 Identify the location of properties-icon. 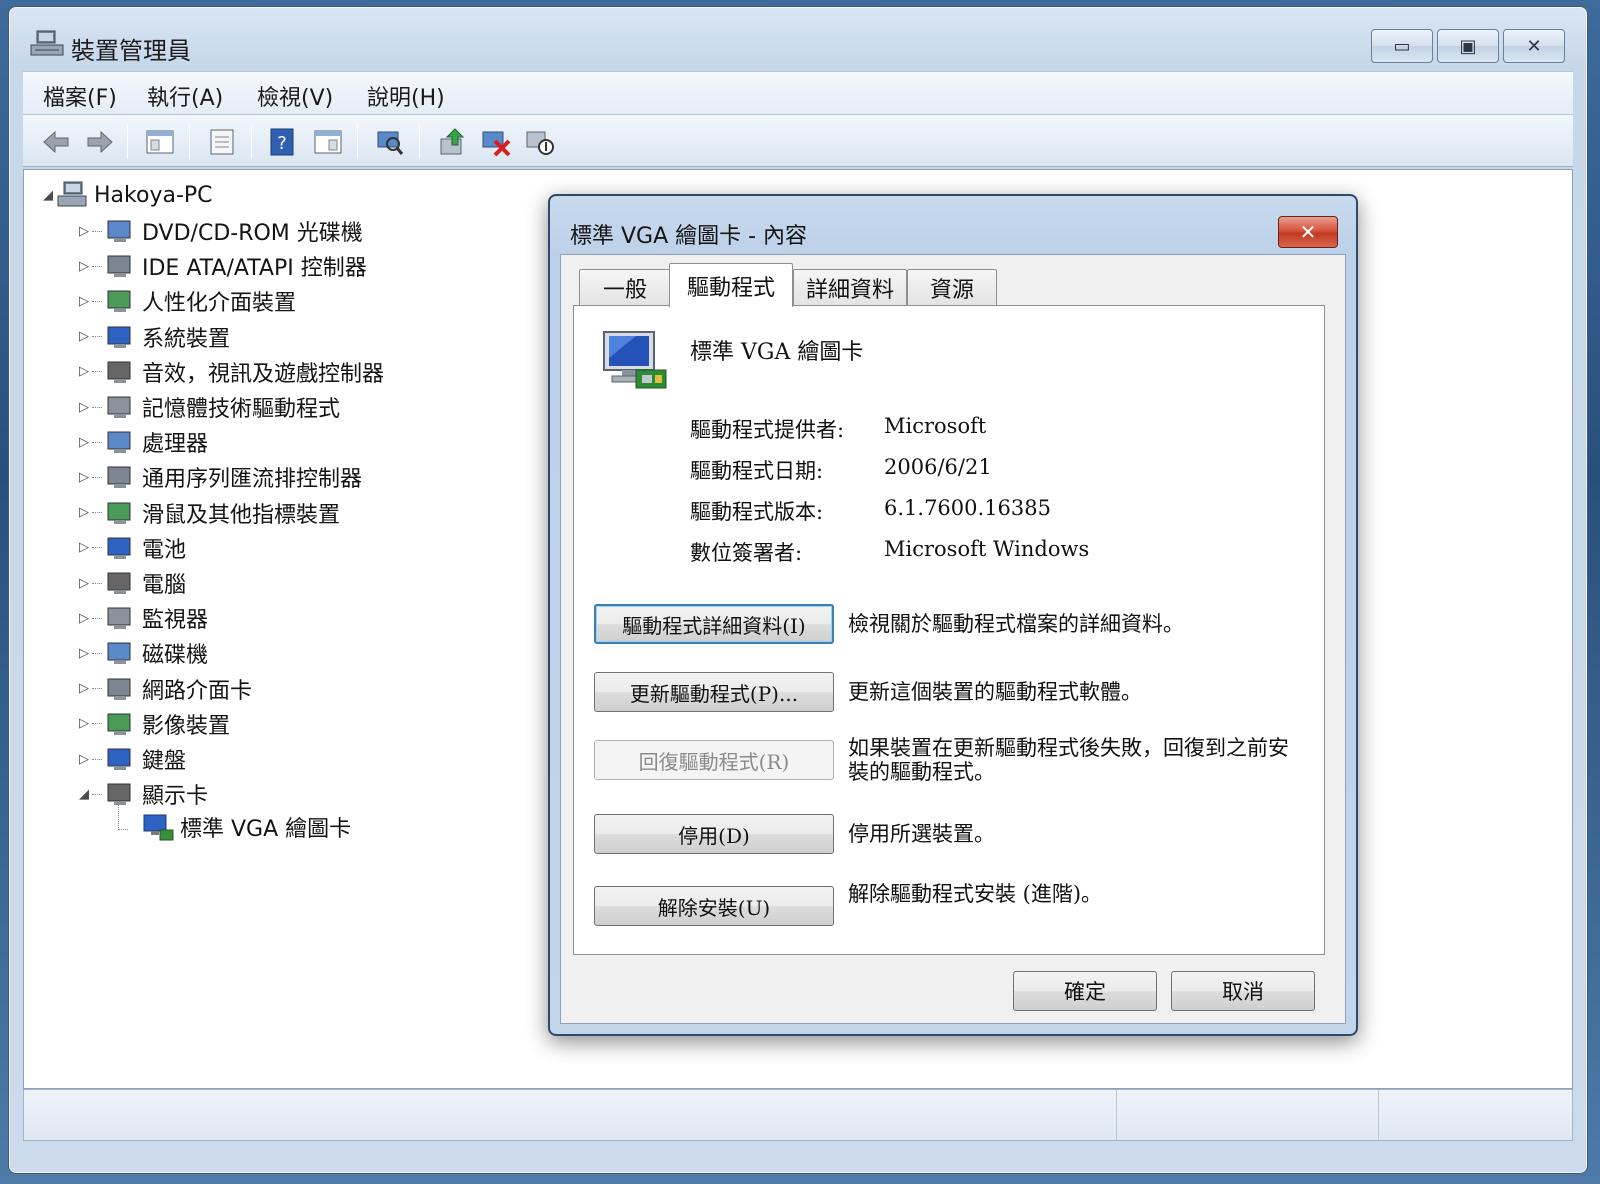
(222, 142).